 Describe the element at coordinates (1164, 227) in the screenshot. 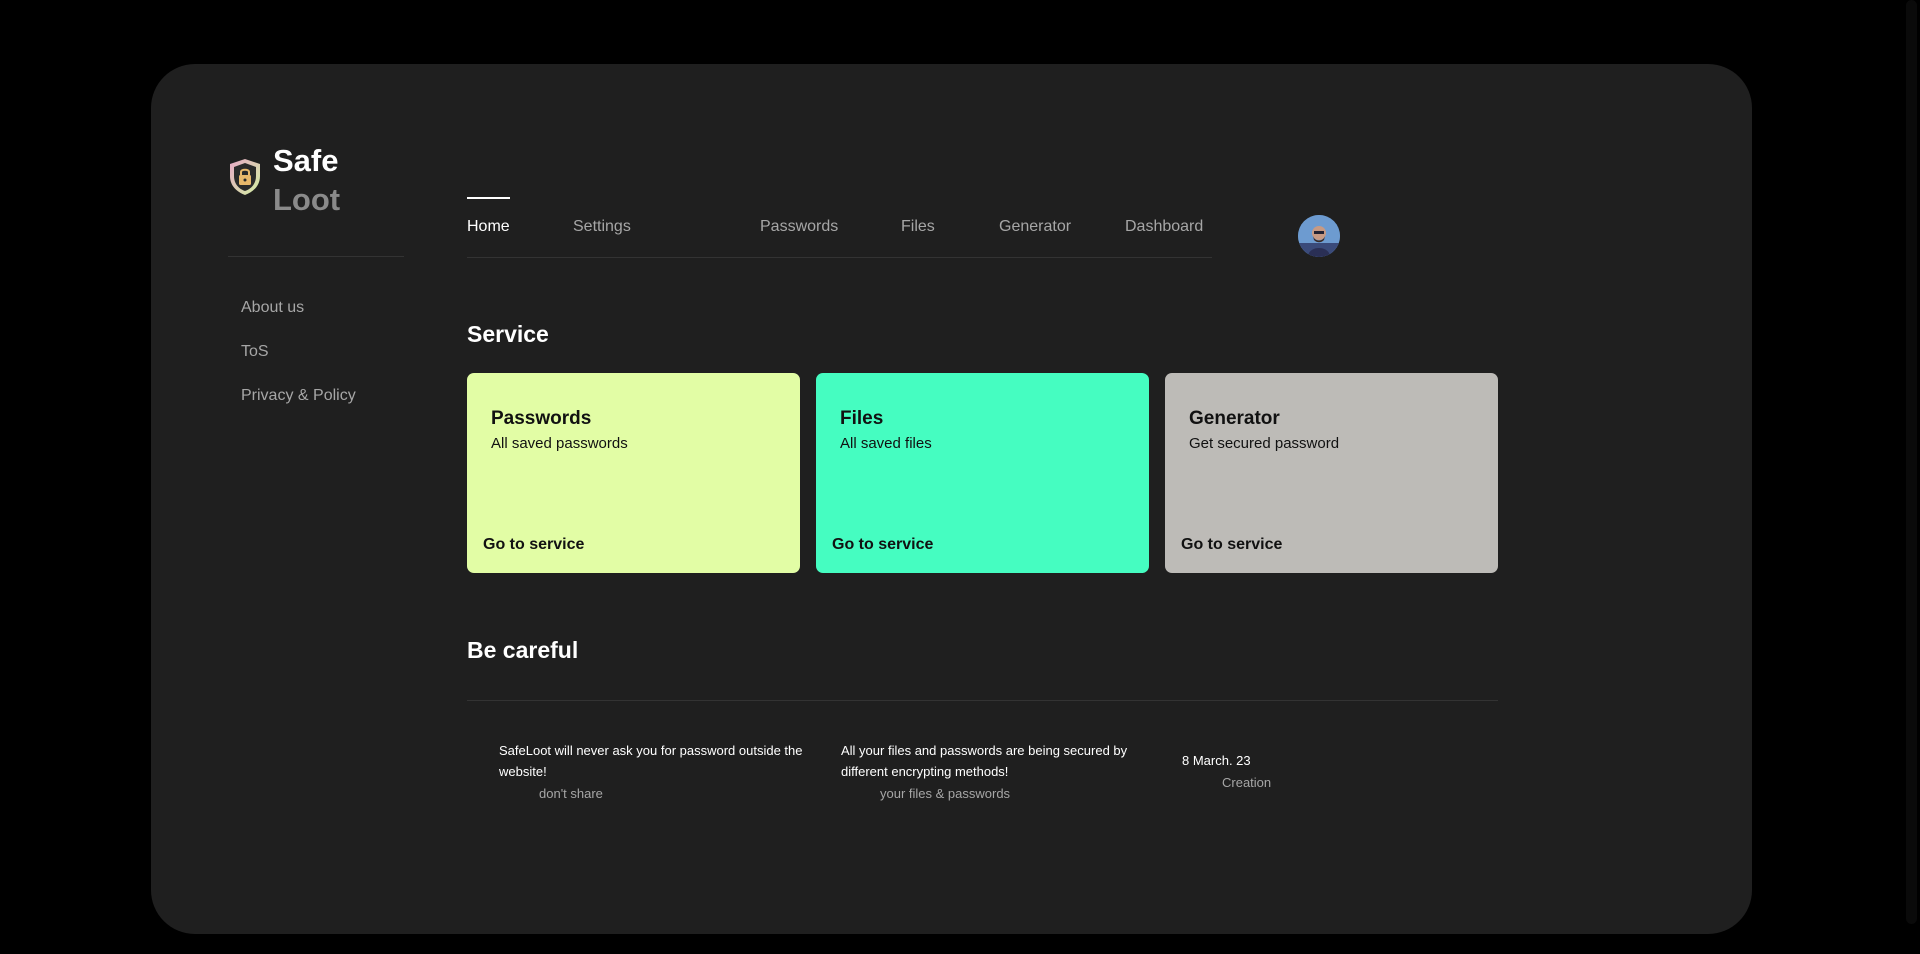

I see `nav-item-dashboard: Dashboard` at that location.